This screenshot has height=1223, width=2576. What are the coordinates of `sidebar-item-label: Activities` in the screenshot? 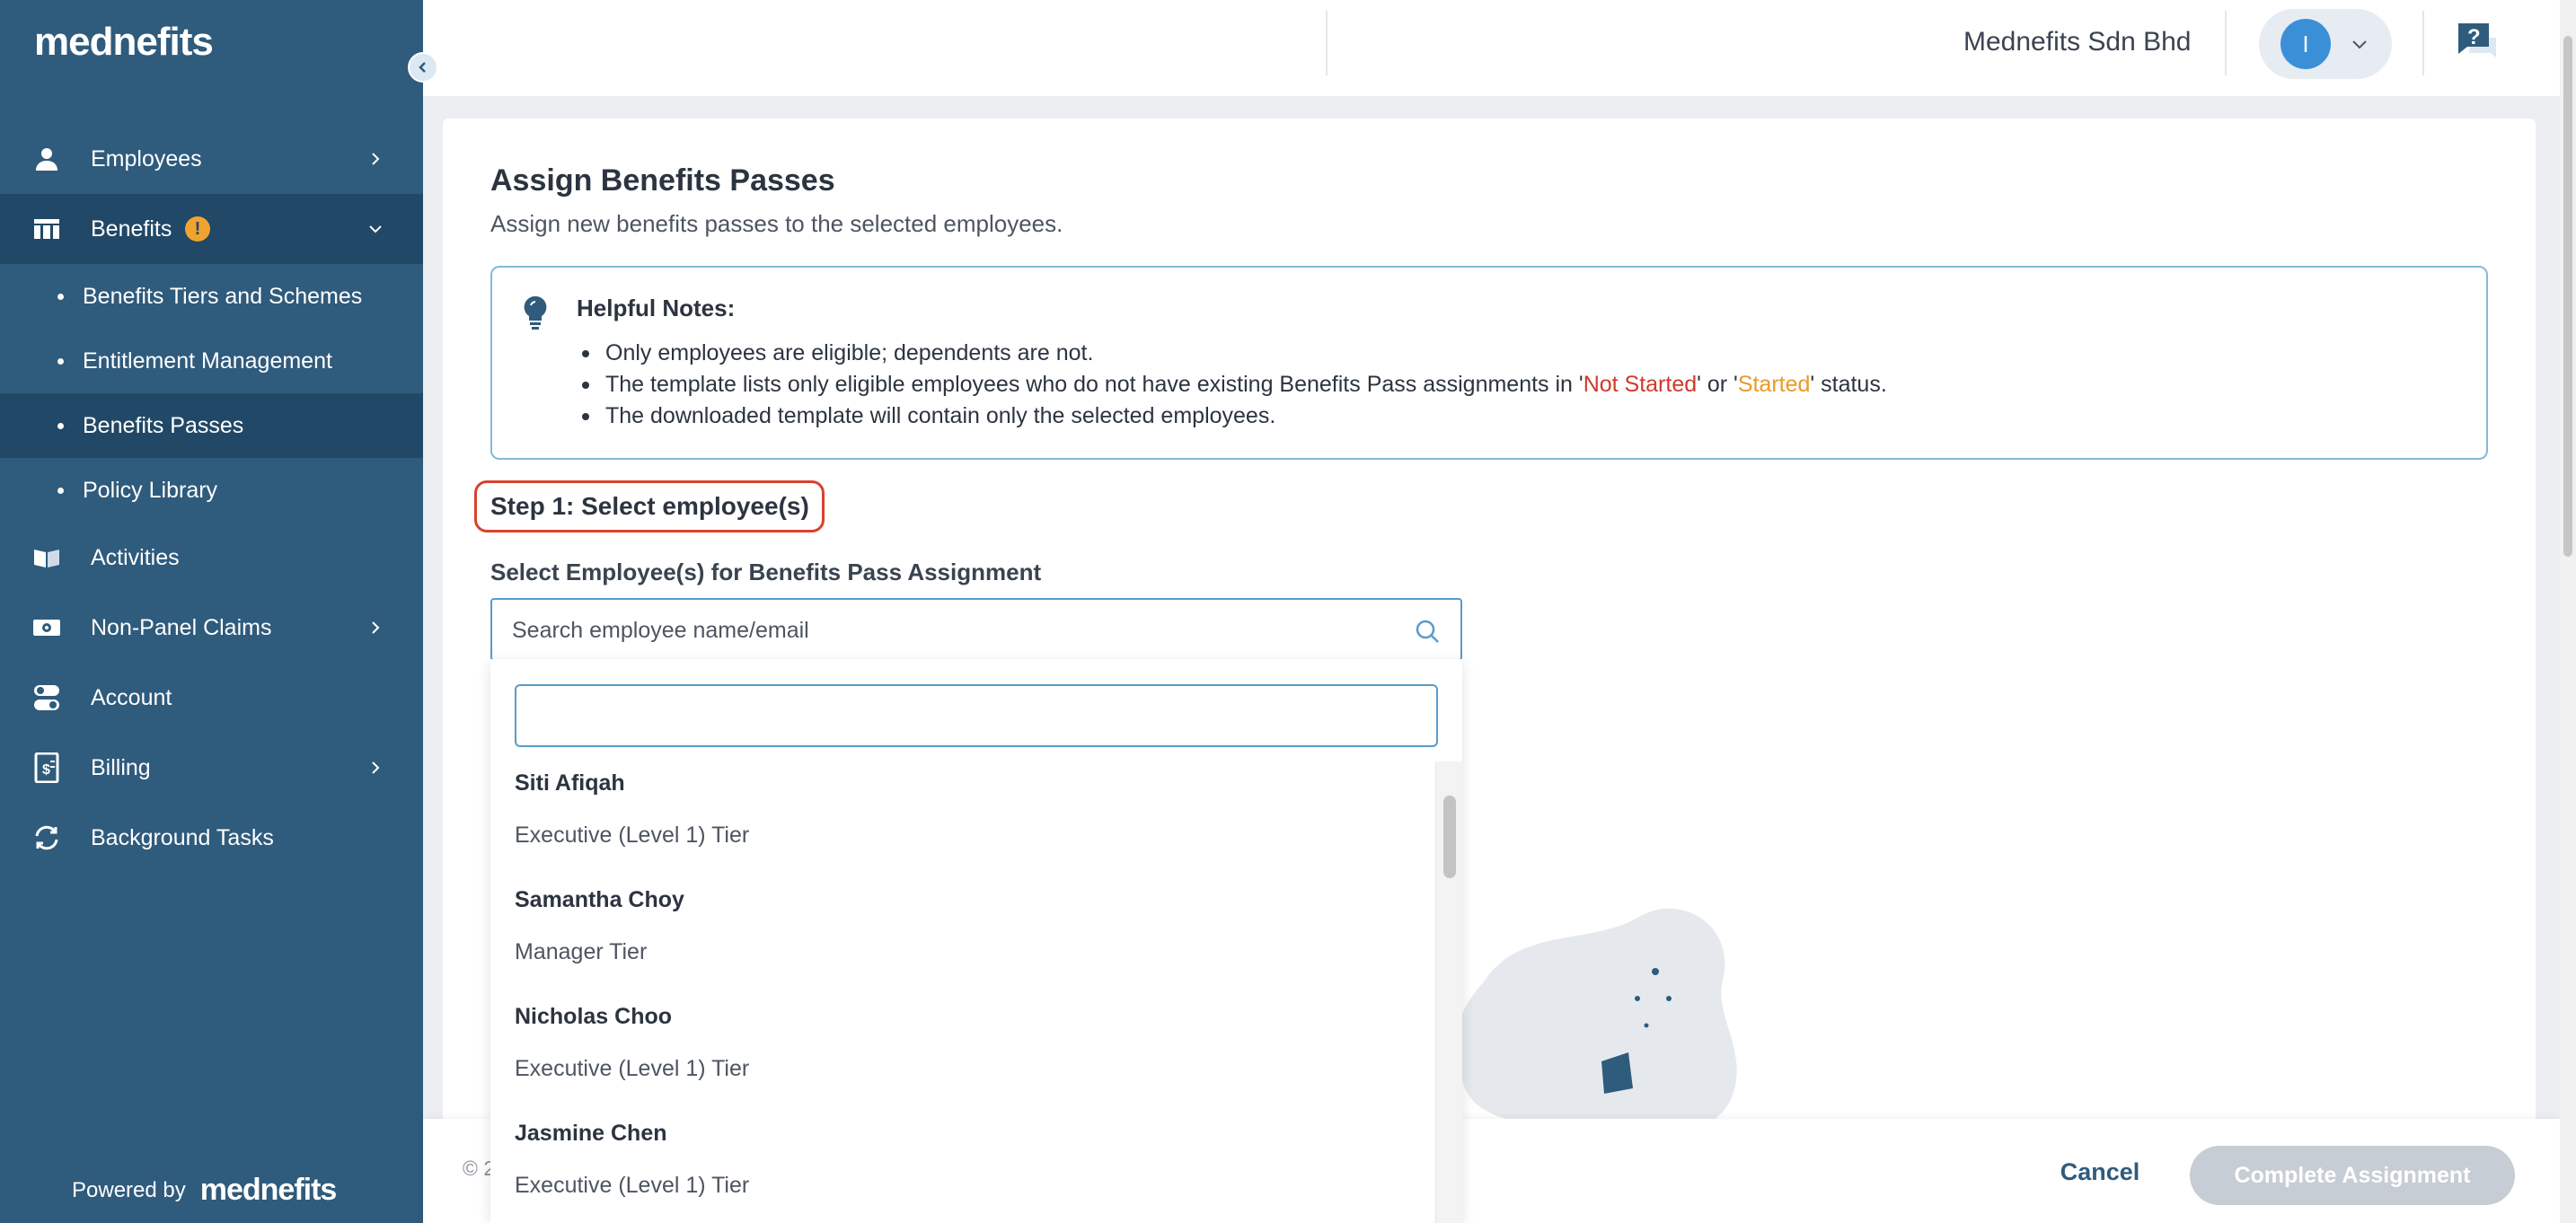 It's located at (135, 557).